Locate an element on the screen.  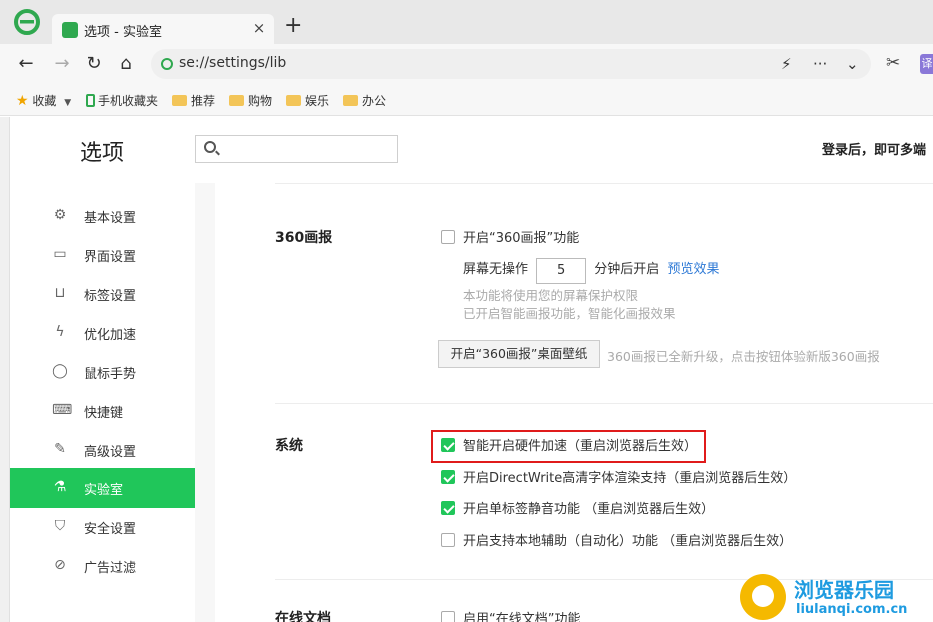
wallpaper-button: 开启“360画报”桌面壁纸 is located at coordinates (519, 354).